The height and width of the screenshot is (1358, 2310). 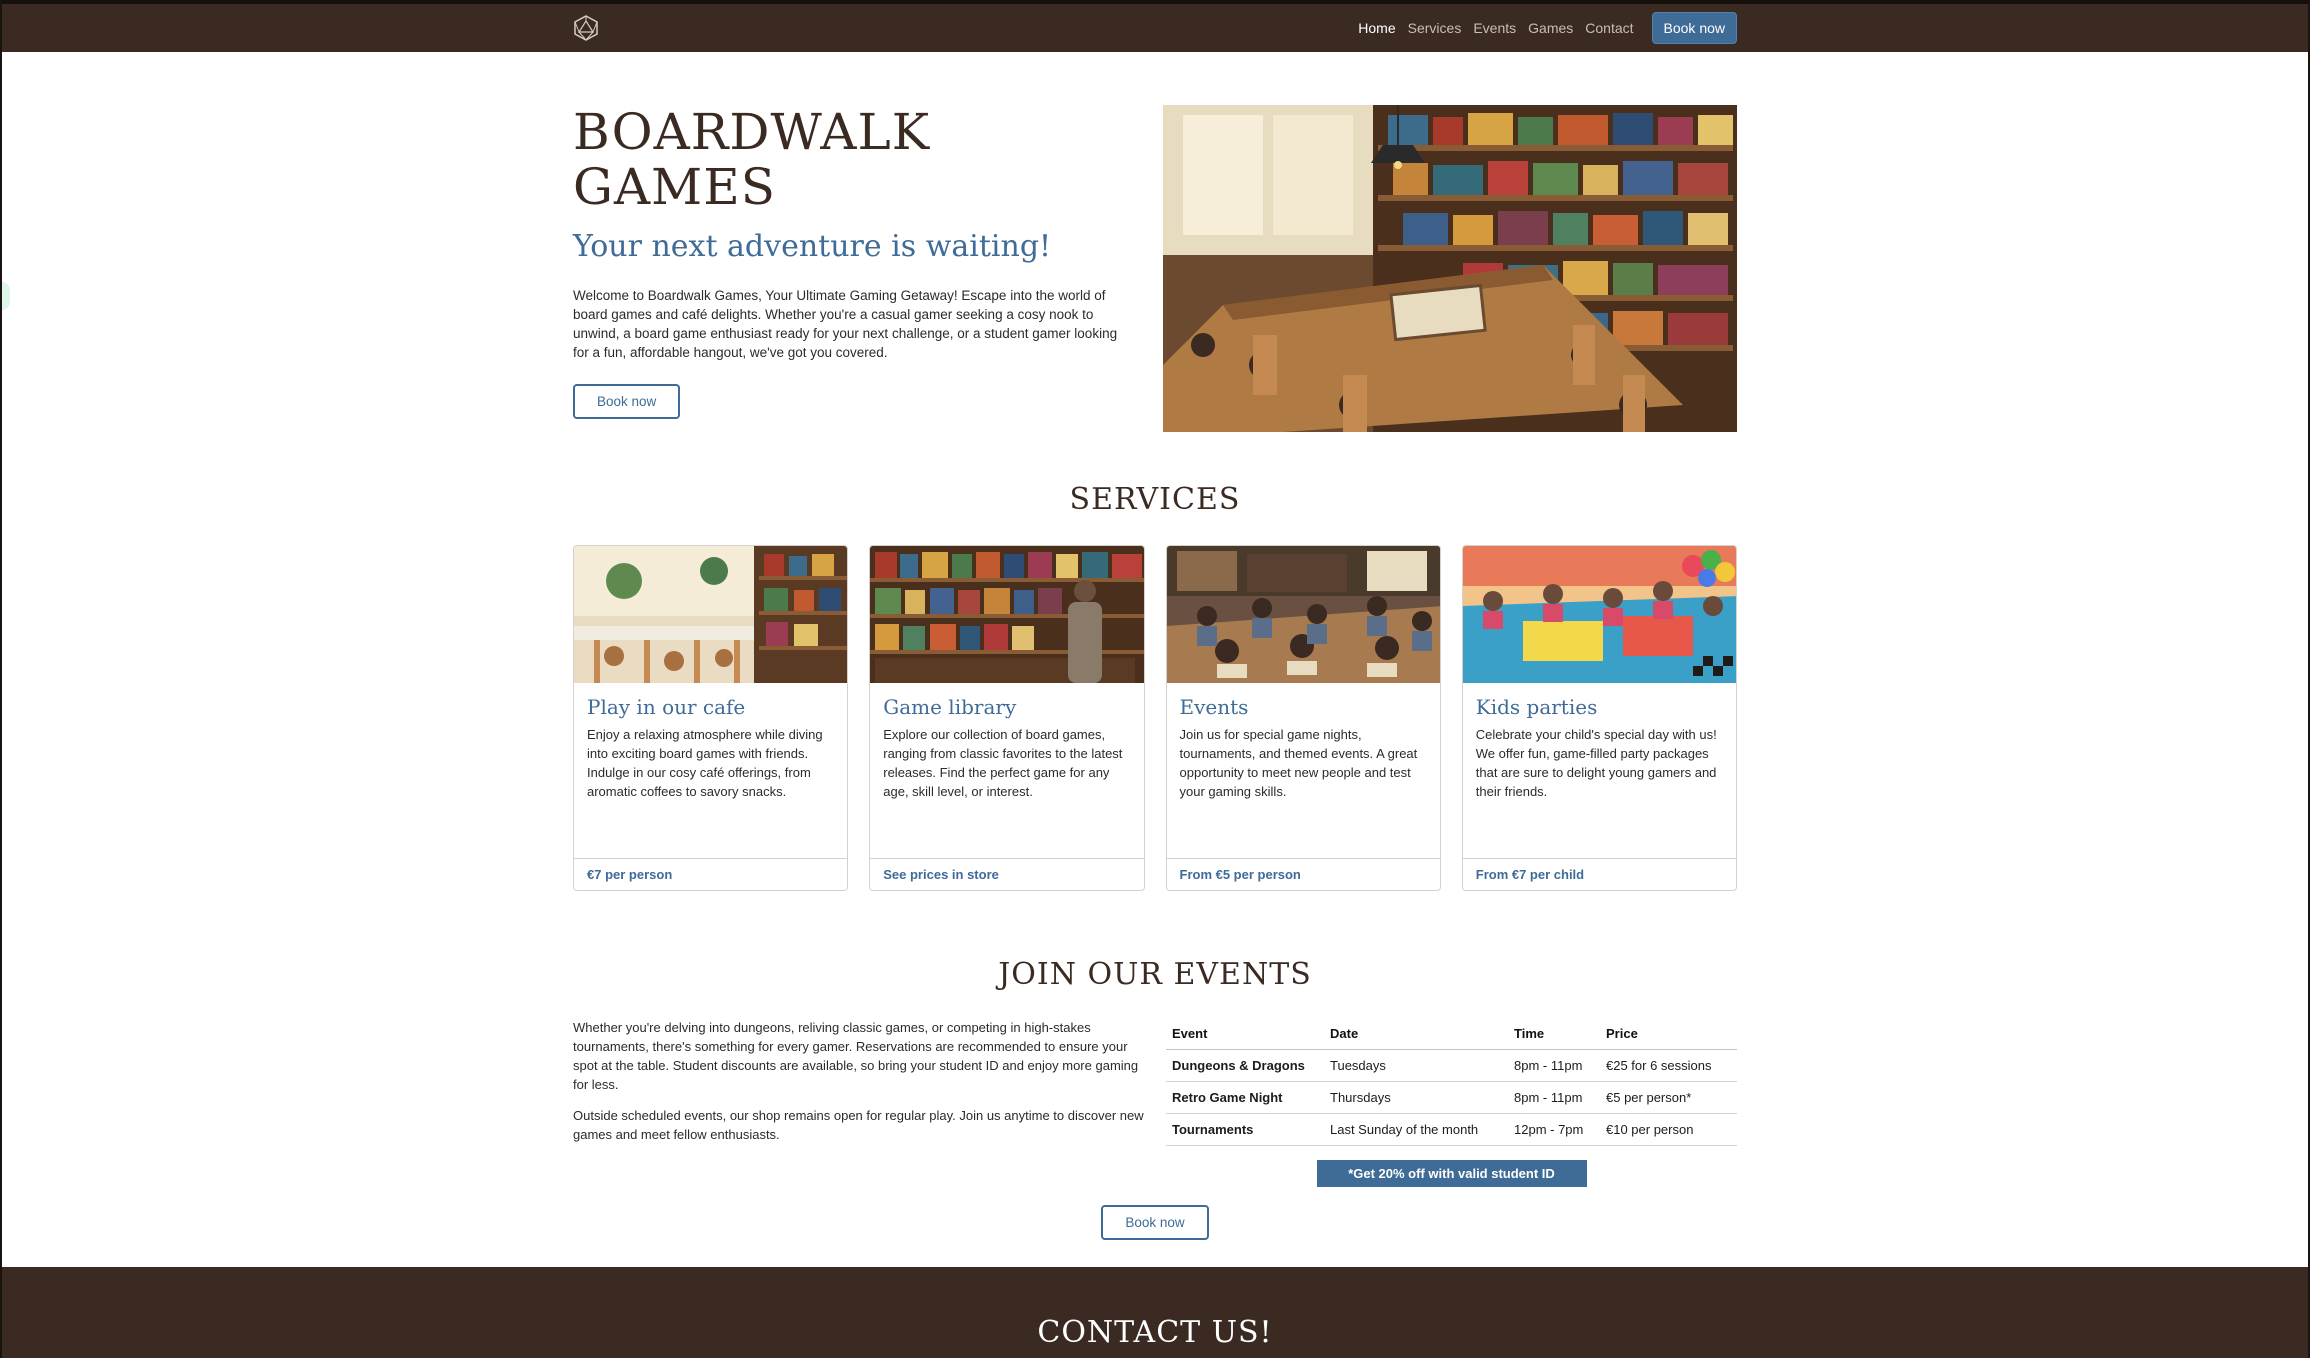 I want to click on events-image, so click(x=1303, y=614).